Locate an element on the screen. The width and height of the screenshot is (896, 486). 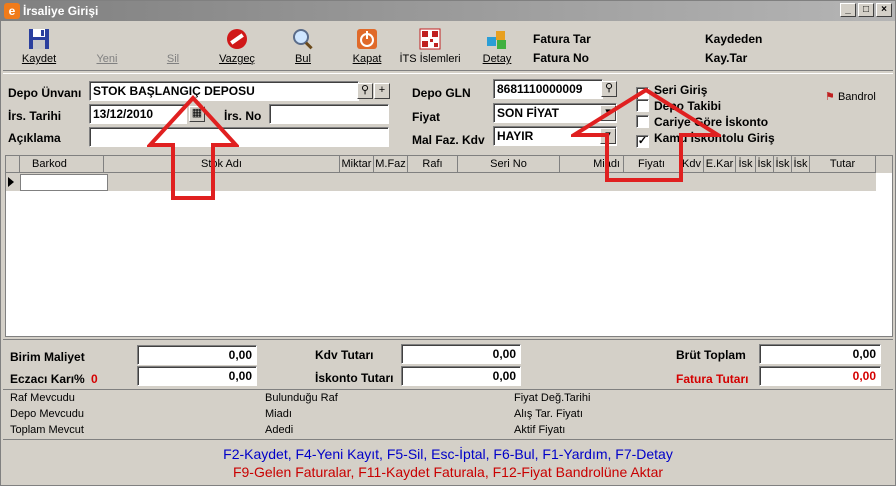
title-bar: e İrsaliye Girişi _ □ × is located at coordinates (448, 11).